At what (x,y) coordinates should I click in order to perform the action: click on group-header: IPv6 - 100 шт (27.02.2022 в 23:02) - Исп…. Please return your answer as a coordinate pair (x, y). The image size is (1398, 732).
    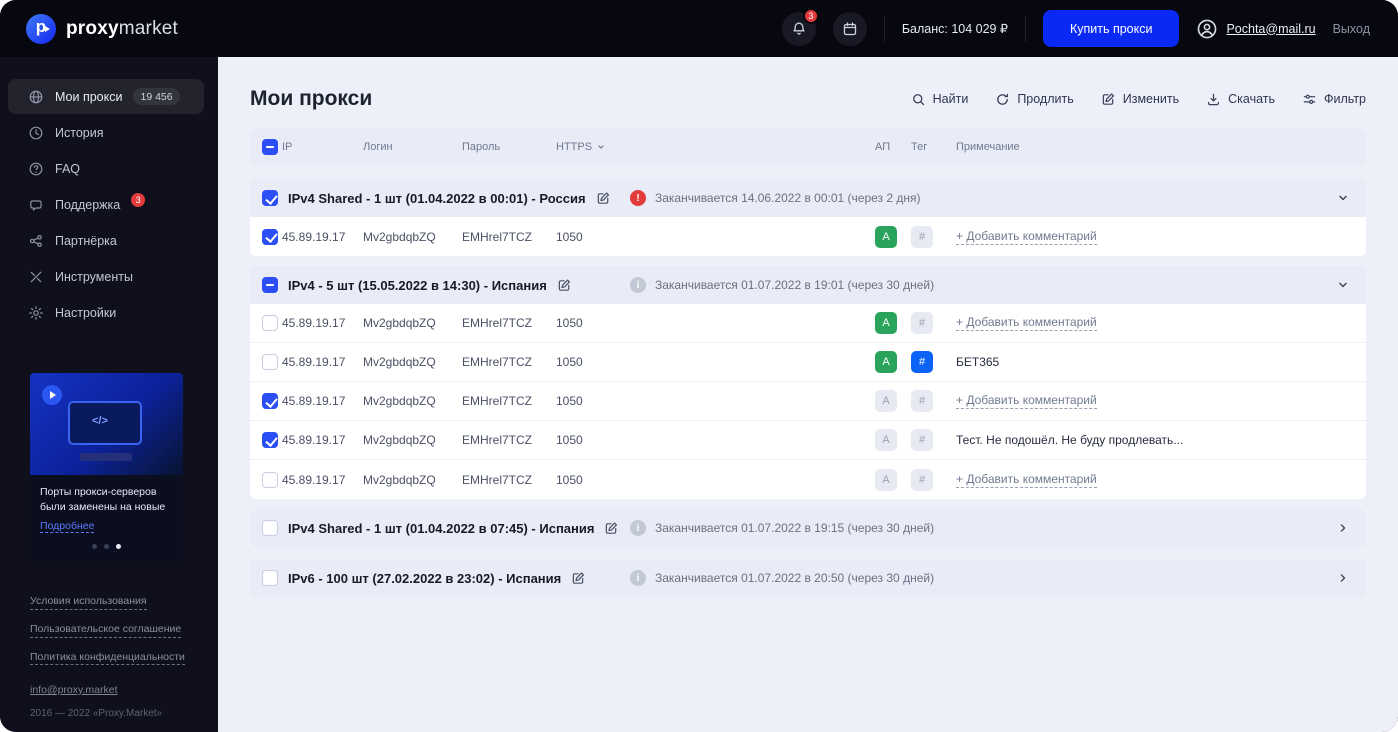
    Looking at the image, I should click on (808, 578).